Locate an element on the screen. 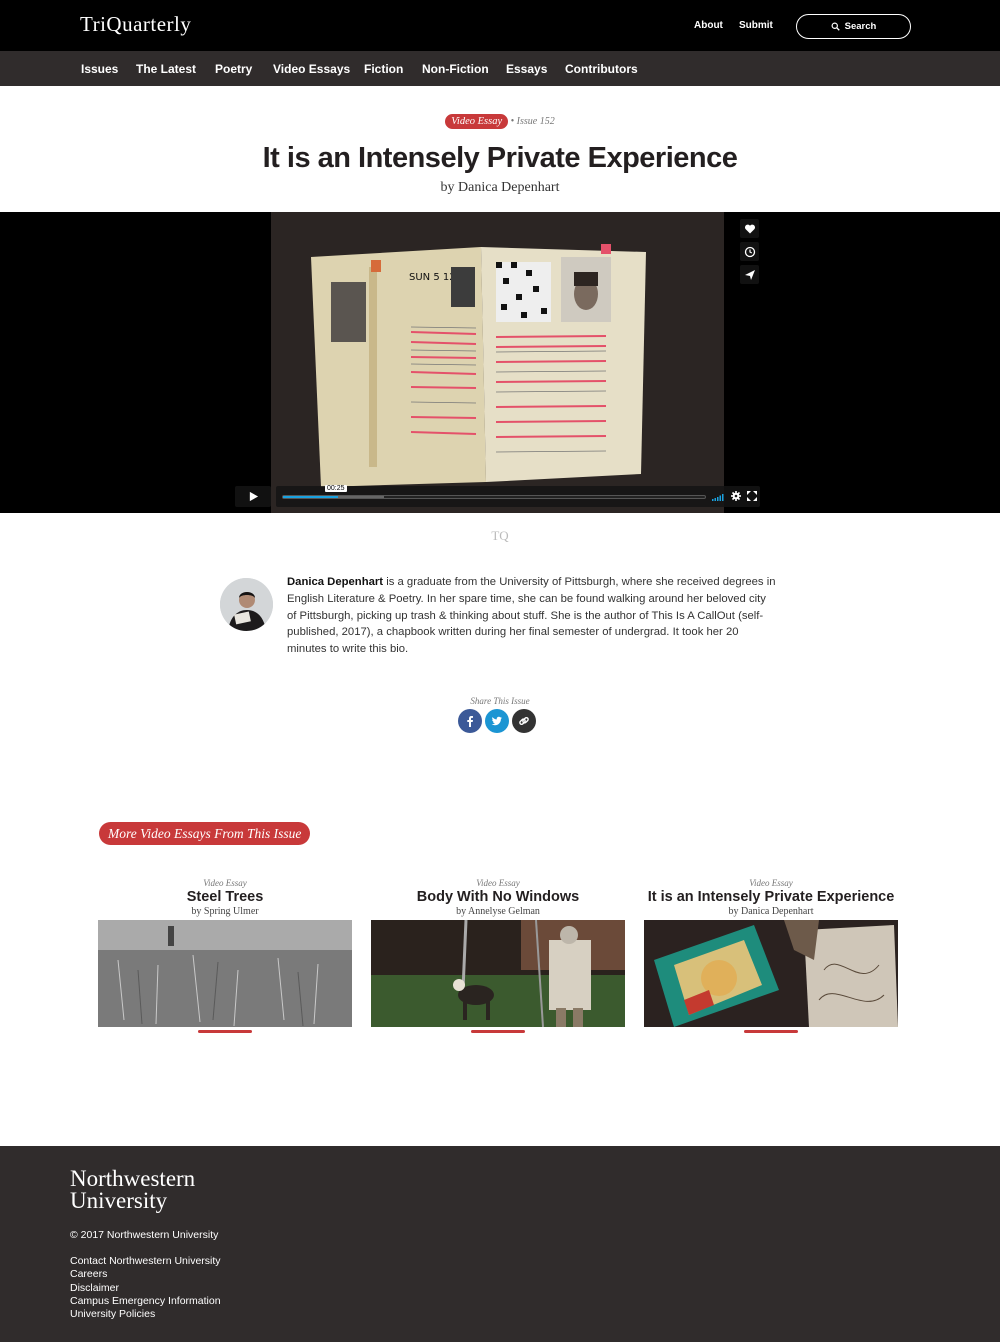 The height and width of the screenshot is (1342, 1000). video-still-book-image: SUN 5 12 is located at coordinates (497, 362).